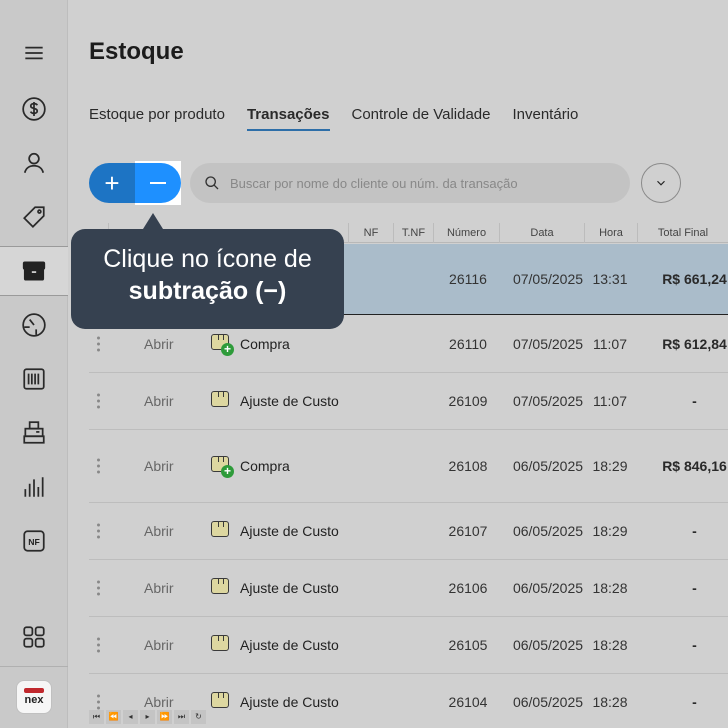 The height and width of the screenshot is (728, 728). Describe the element at coordinates (610, 233) in the screenshot. I see `header-hora: Hora` at that location.